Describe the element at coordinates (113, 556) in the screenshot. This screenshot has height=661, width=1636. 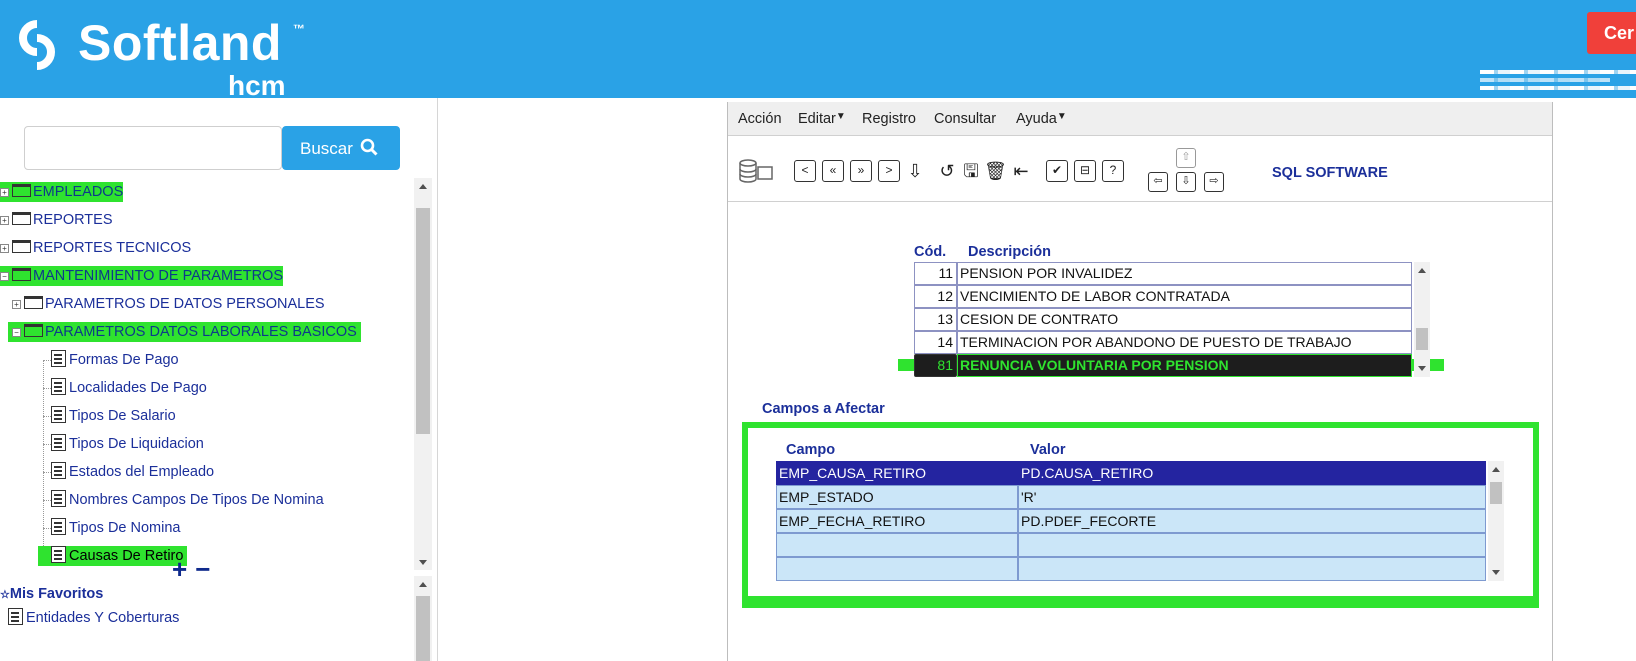
I see `tree-item-causas-de-retiro: Causas De Retiro` at that location.